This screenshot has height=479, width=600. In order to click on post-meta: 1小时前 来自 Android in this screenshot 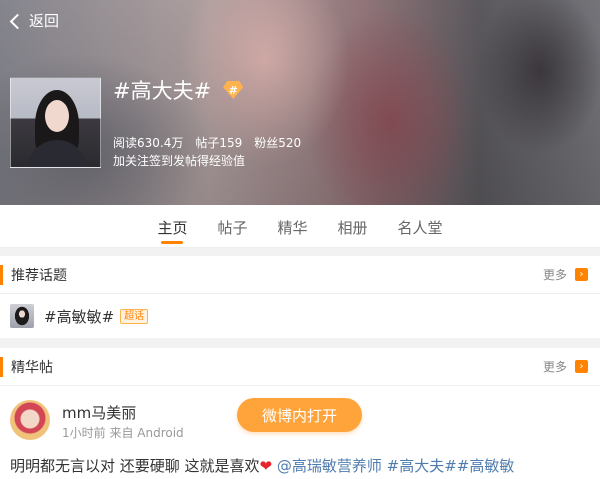, I will do `click(123, 433)`.